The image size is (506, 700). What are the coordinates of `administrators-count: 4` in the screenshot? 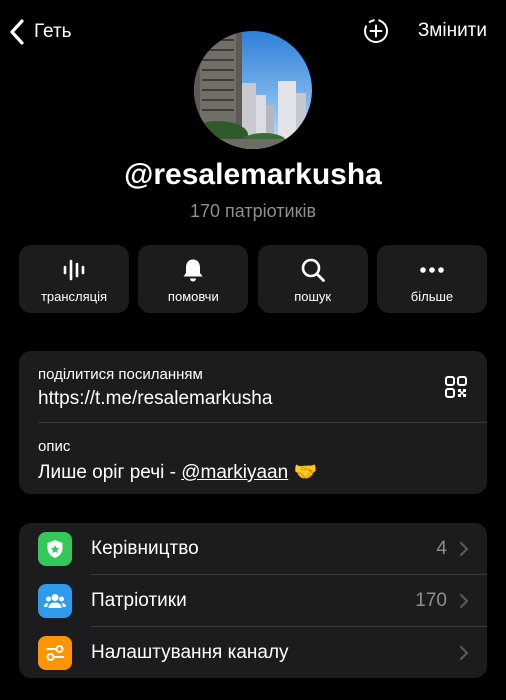 It's located at (441, 548).